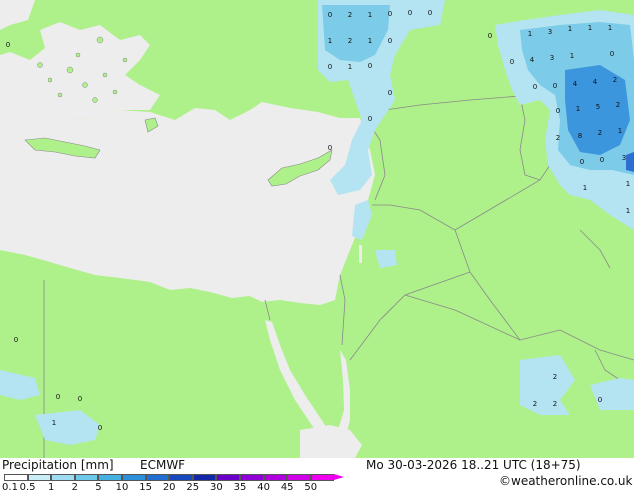  I want to click on scale-label: 50, so click(311, 487).